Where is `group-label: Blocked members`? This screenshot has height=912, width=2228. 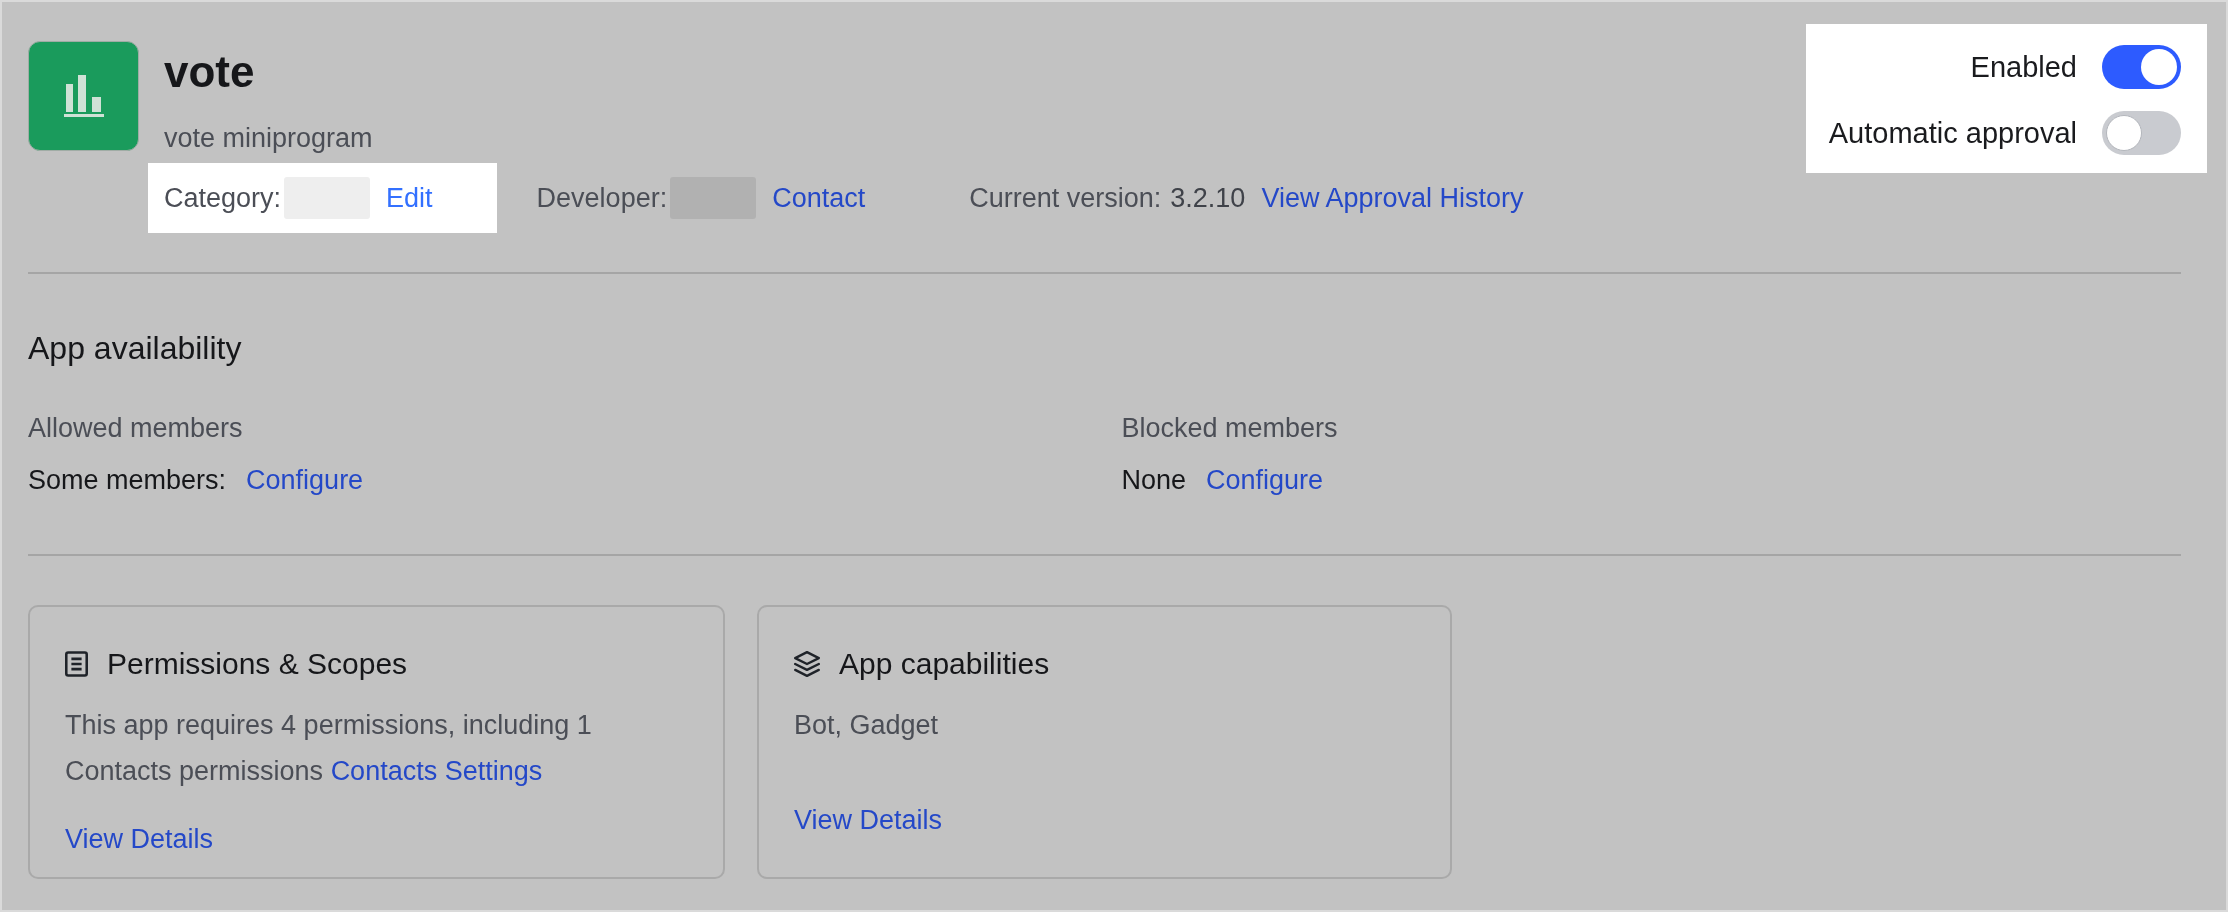
group-label: Blocked members is located at coordinates (1229, 428).